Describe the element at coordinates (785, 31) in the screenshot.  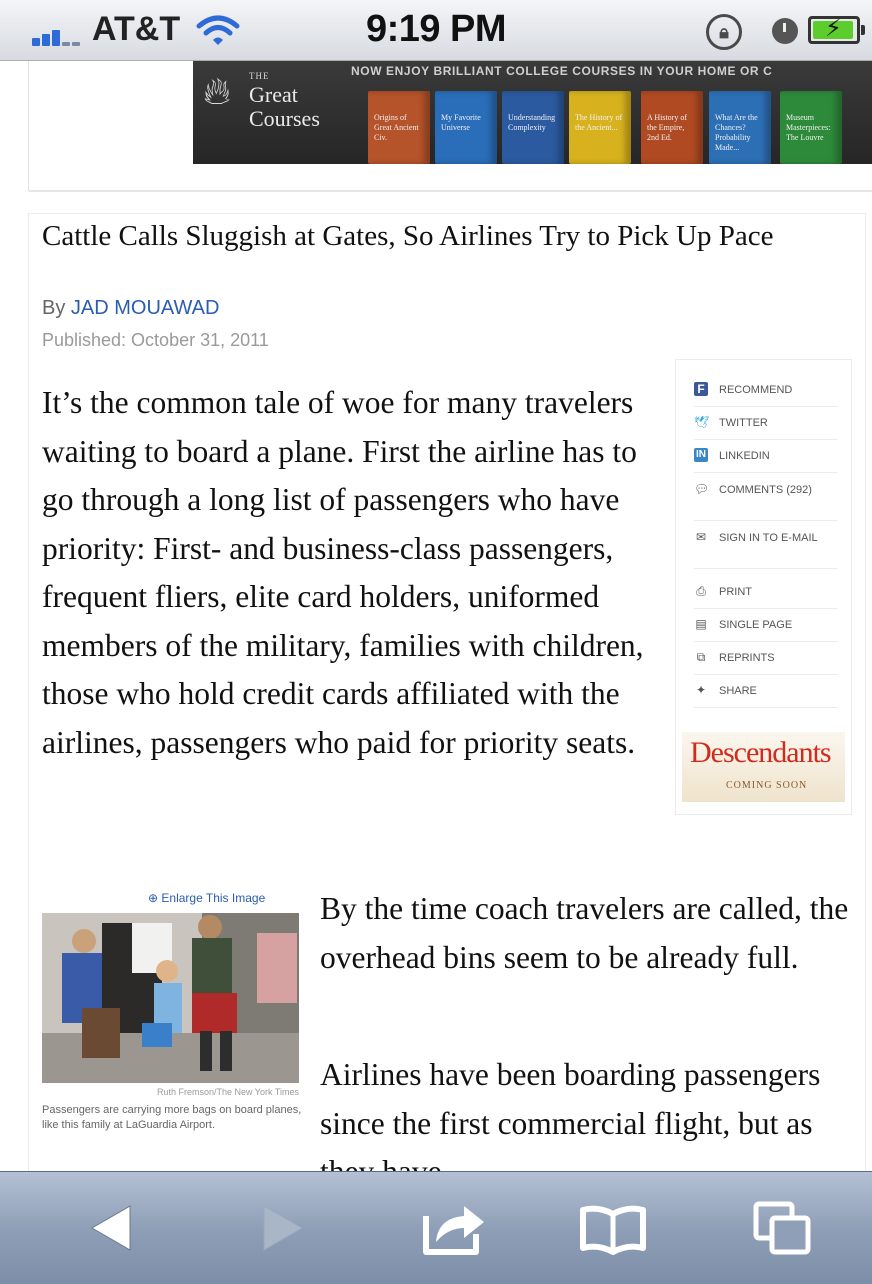
I see `alarm-icon` at that location.